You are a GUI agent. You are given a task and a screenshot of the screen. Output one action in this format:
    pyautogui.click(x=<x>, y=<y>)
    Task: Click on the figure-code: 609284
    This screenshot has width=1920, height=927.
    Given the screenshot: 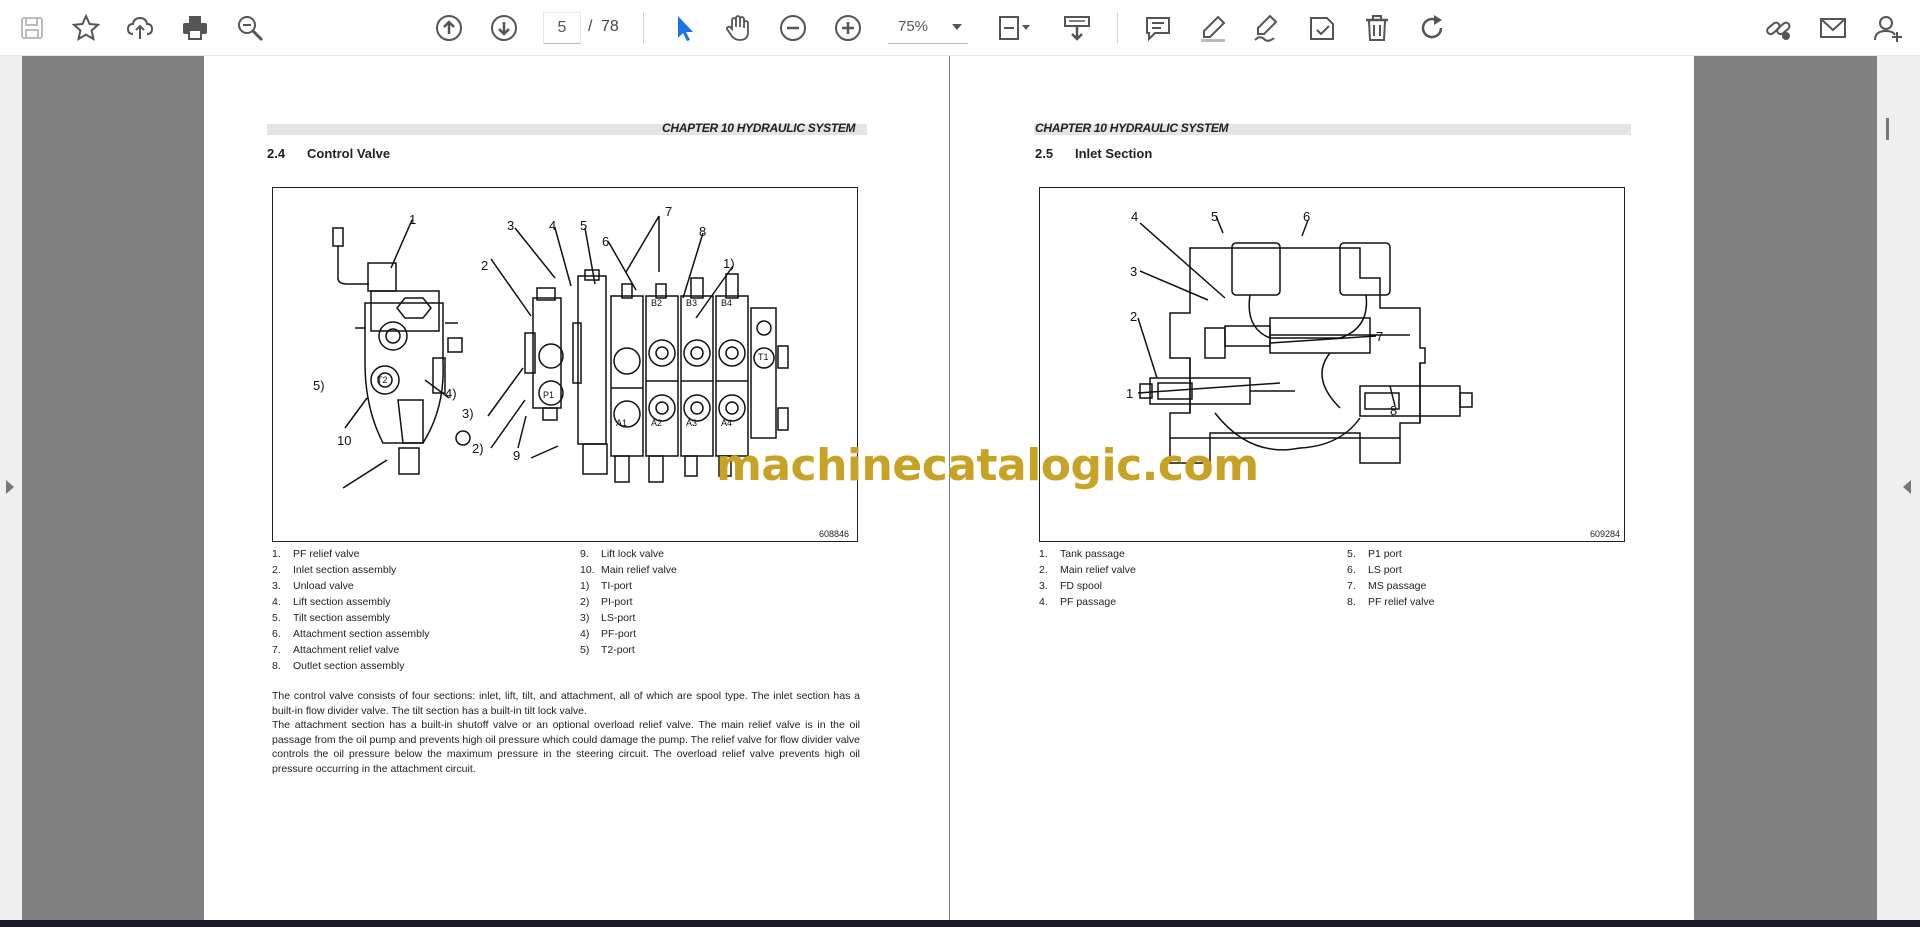 What is the action you would take?
    pyautogui.click(x=1604, y=534)
    